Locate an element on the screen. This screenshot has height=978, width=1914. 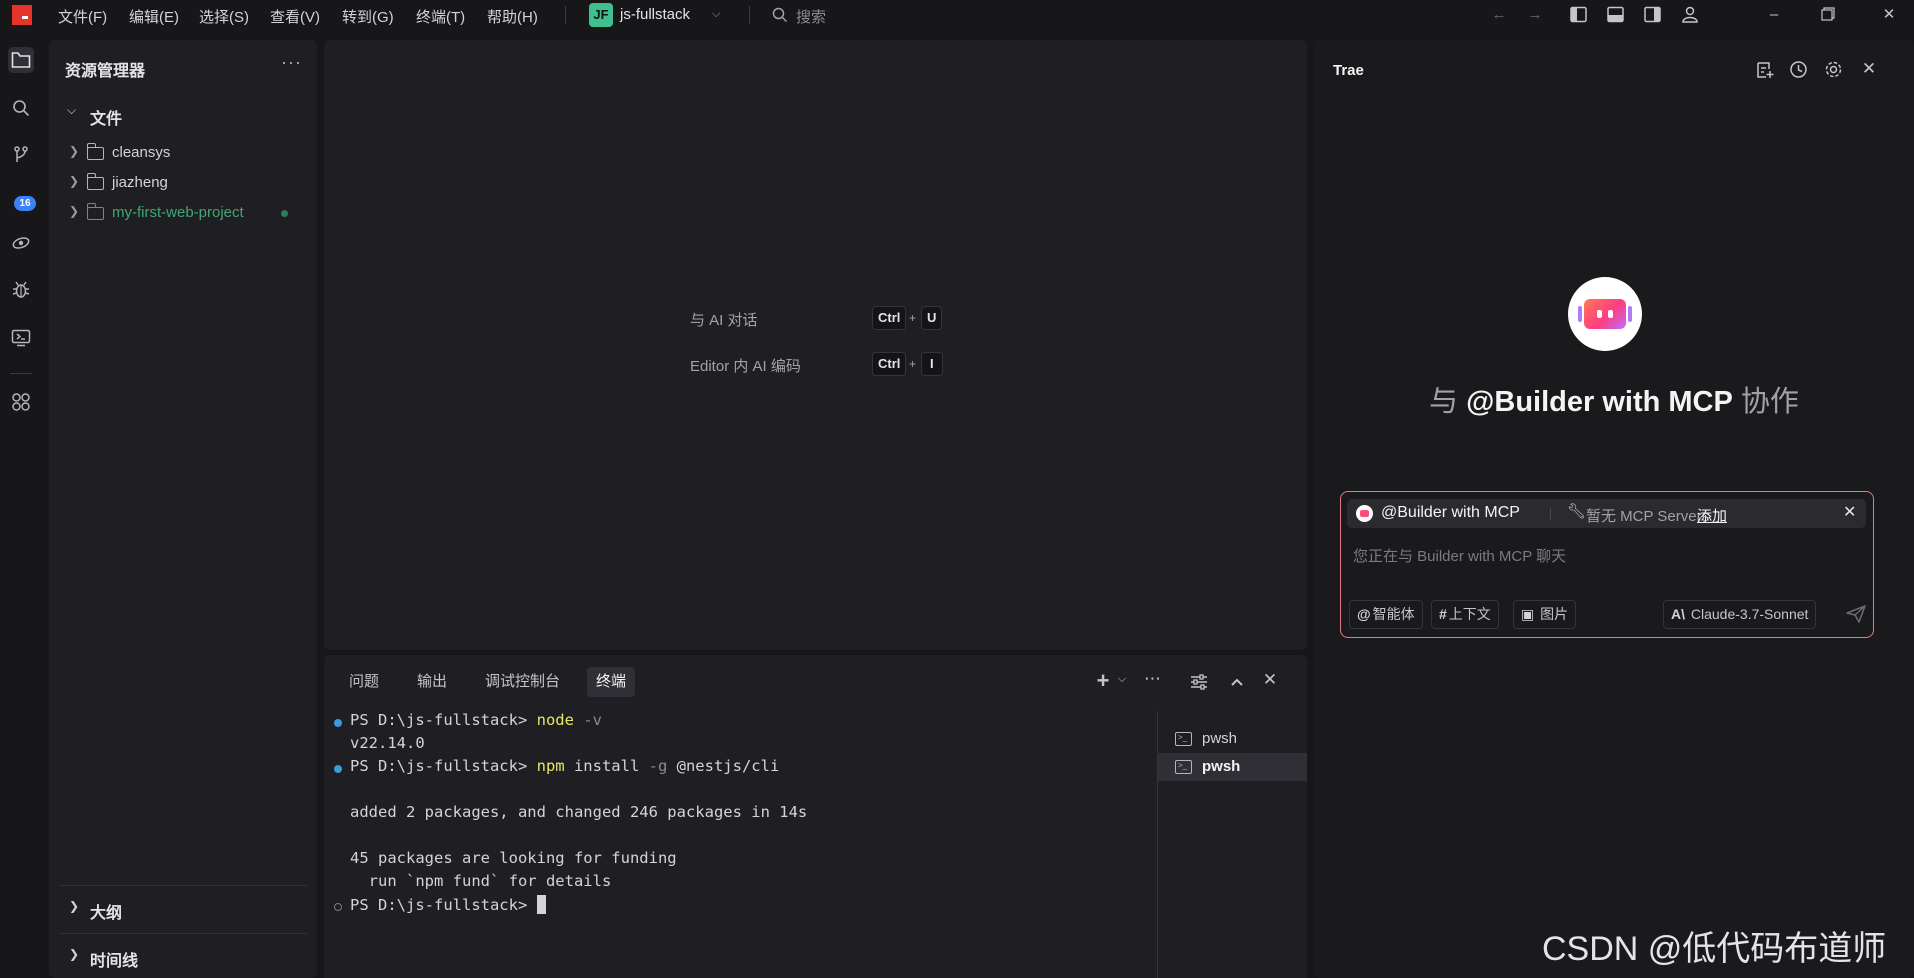
hint-label: 与 AI 对话 is located at coordinates (724, 320).